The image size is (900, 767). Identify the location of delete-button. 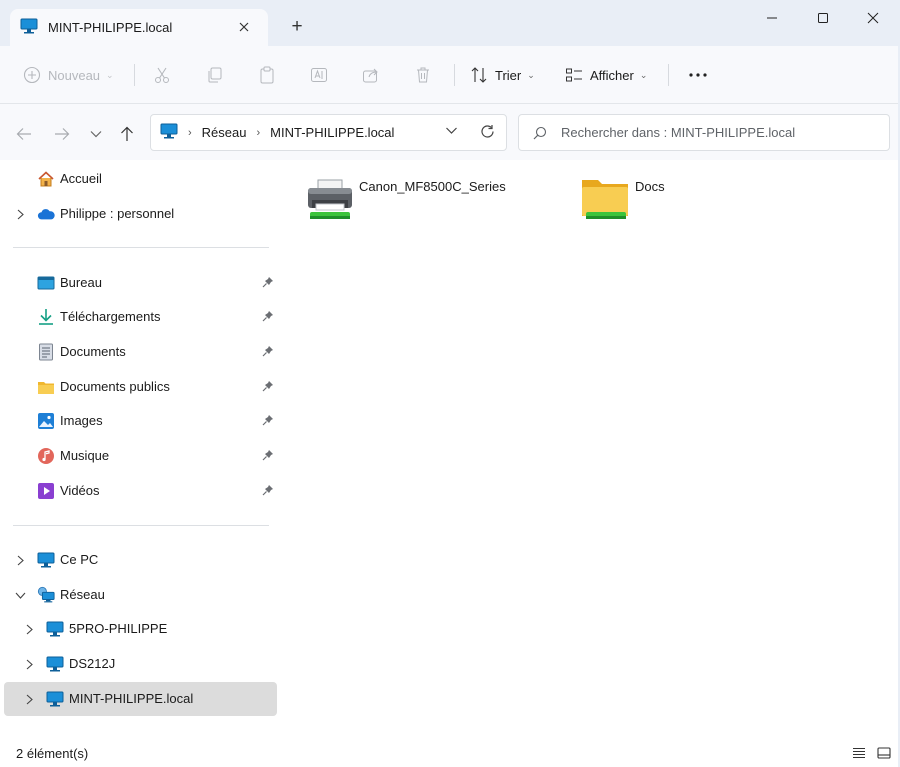
(423, 75).